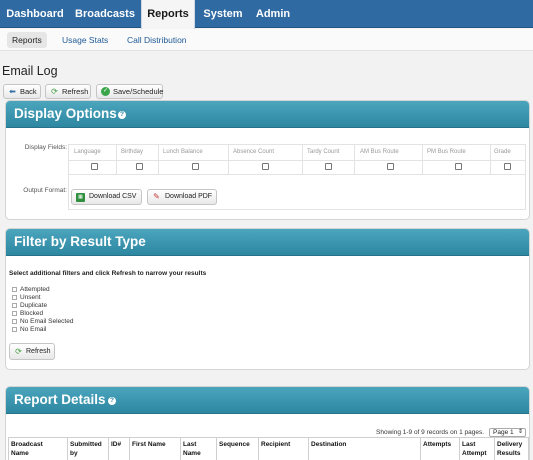  What do you see at coordinates (323, 152) in the screenshot?
I see `field-tardy-count-label: Tardy Count` at bounding box center [323, 152].